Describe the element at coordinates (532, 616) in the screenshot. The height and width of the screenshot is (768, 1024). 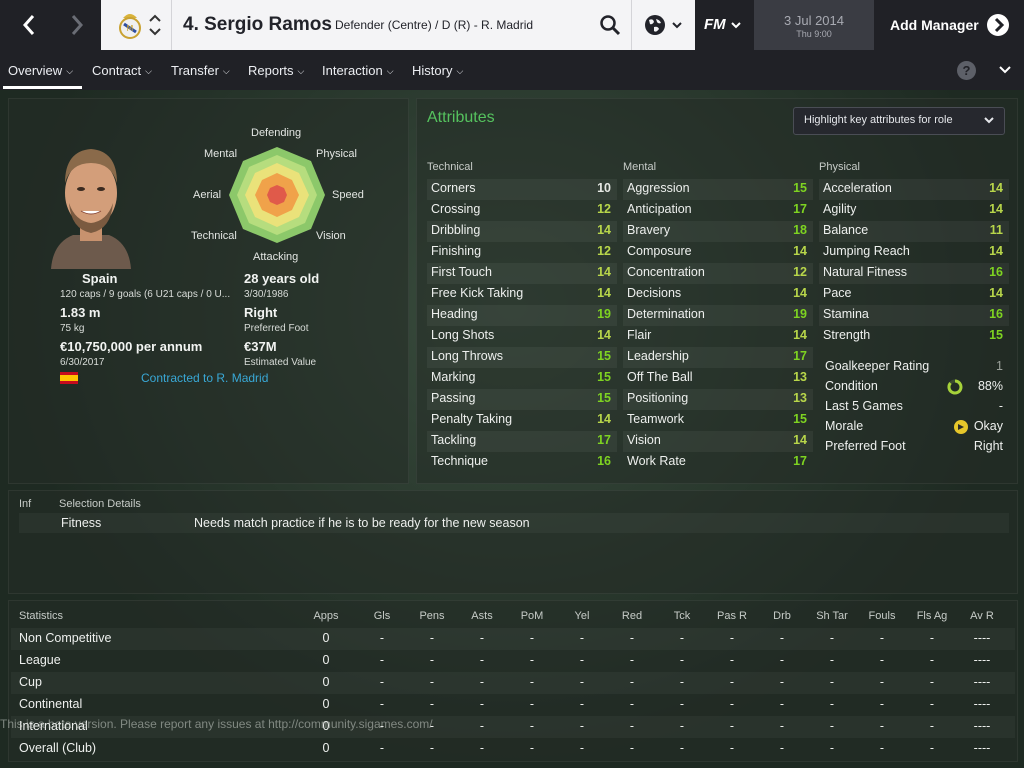
I see `stats-column-header: PoM` at that location.